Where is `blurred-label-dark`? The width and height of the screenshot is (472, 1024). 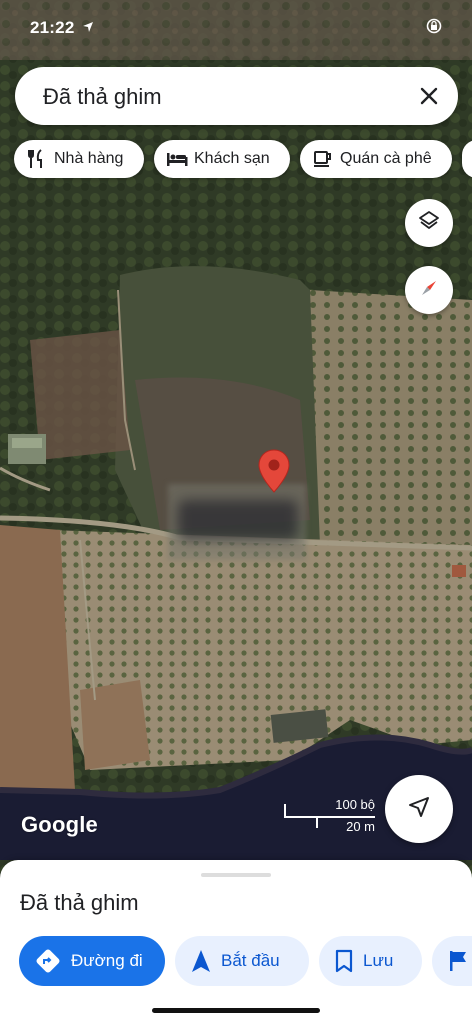 blurred-label-dark is located at coordinates (238, 520).